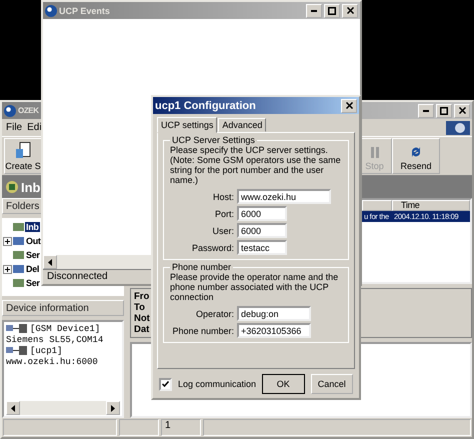 This screenshot has width=474, height=439. Describe the element at coordinates (63, 308) in the screenshot. I see `panel-header: Device information` at that location.